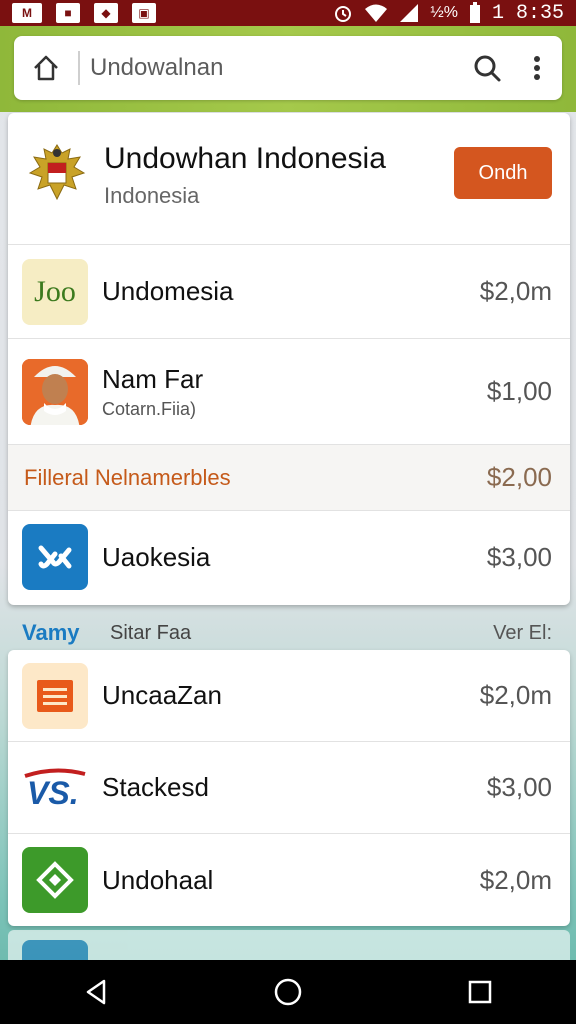 This screenshot has width=576, height=1024. I want to click on list-item-text: Stackesd, so click(294, 787).